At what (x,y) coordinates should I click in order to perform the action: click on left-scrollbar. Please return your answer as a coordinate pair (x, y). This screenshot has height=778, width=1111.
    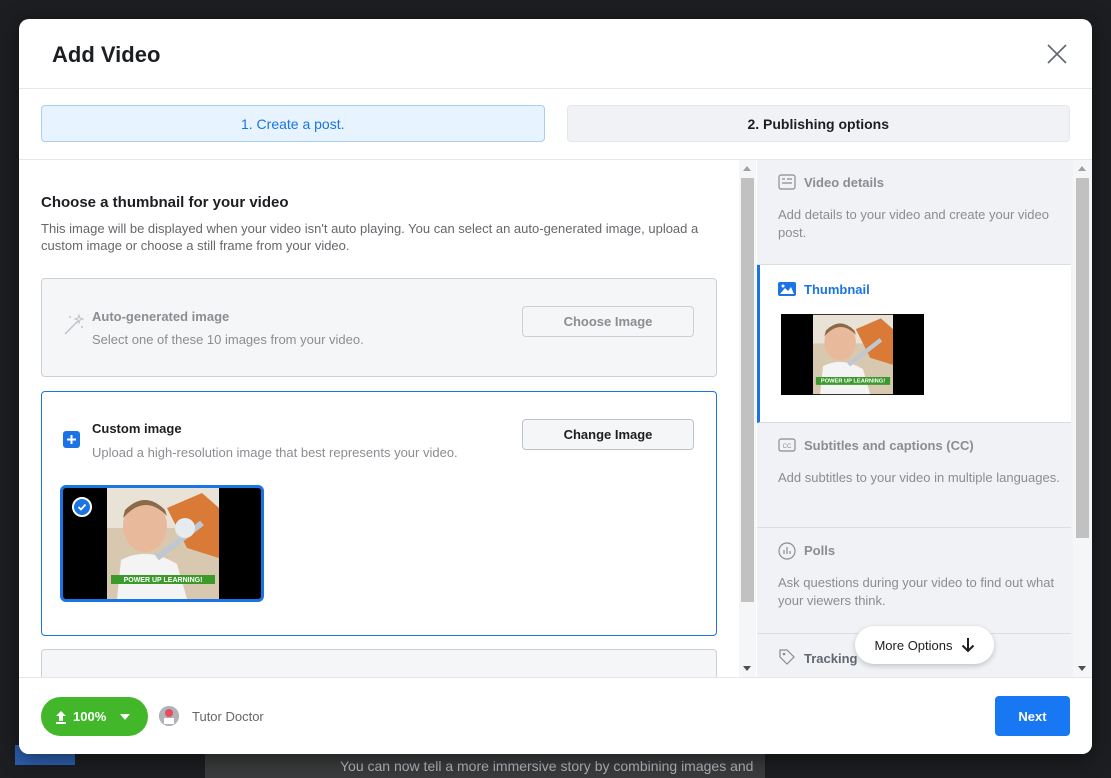
    Looking at the image, I should click on (747, 418).